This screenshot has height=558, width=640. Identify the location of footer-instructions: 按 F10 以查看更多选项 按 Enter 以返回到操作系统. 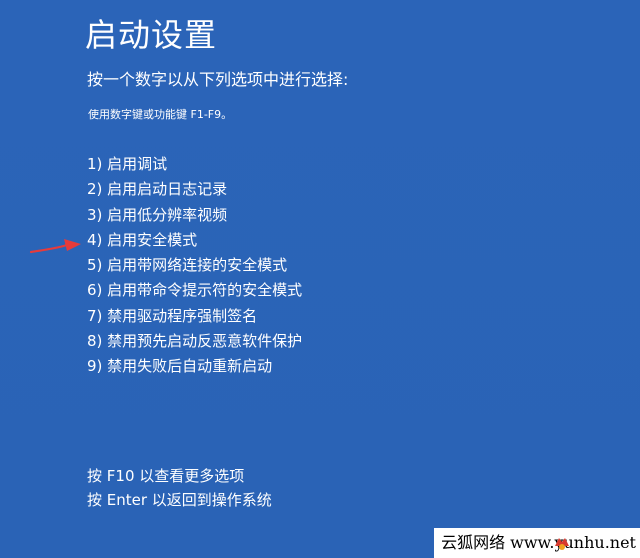
(179, 488).